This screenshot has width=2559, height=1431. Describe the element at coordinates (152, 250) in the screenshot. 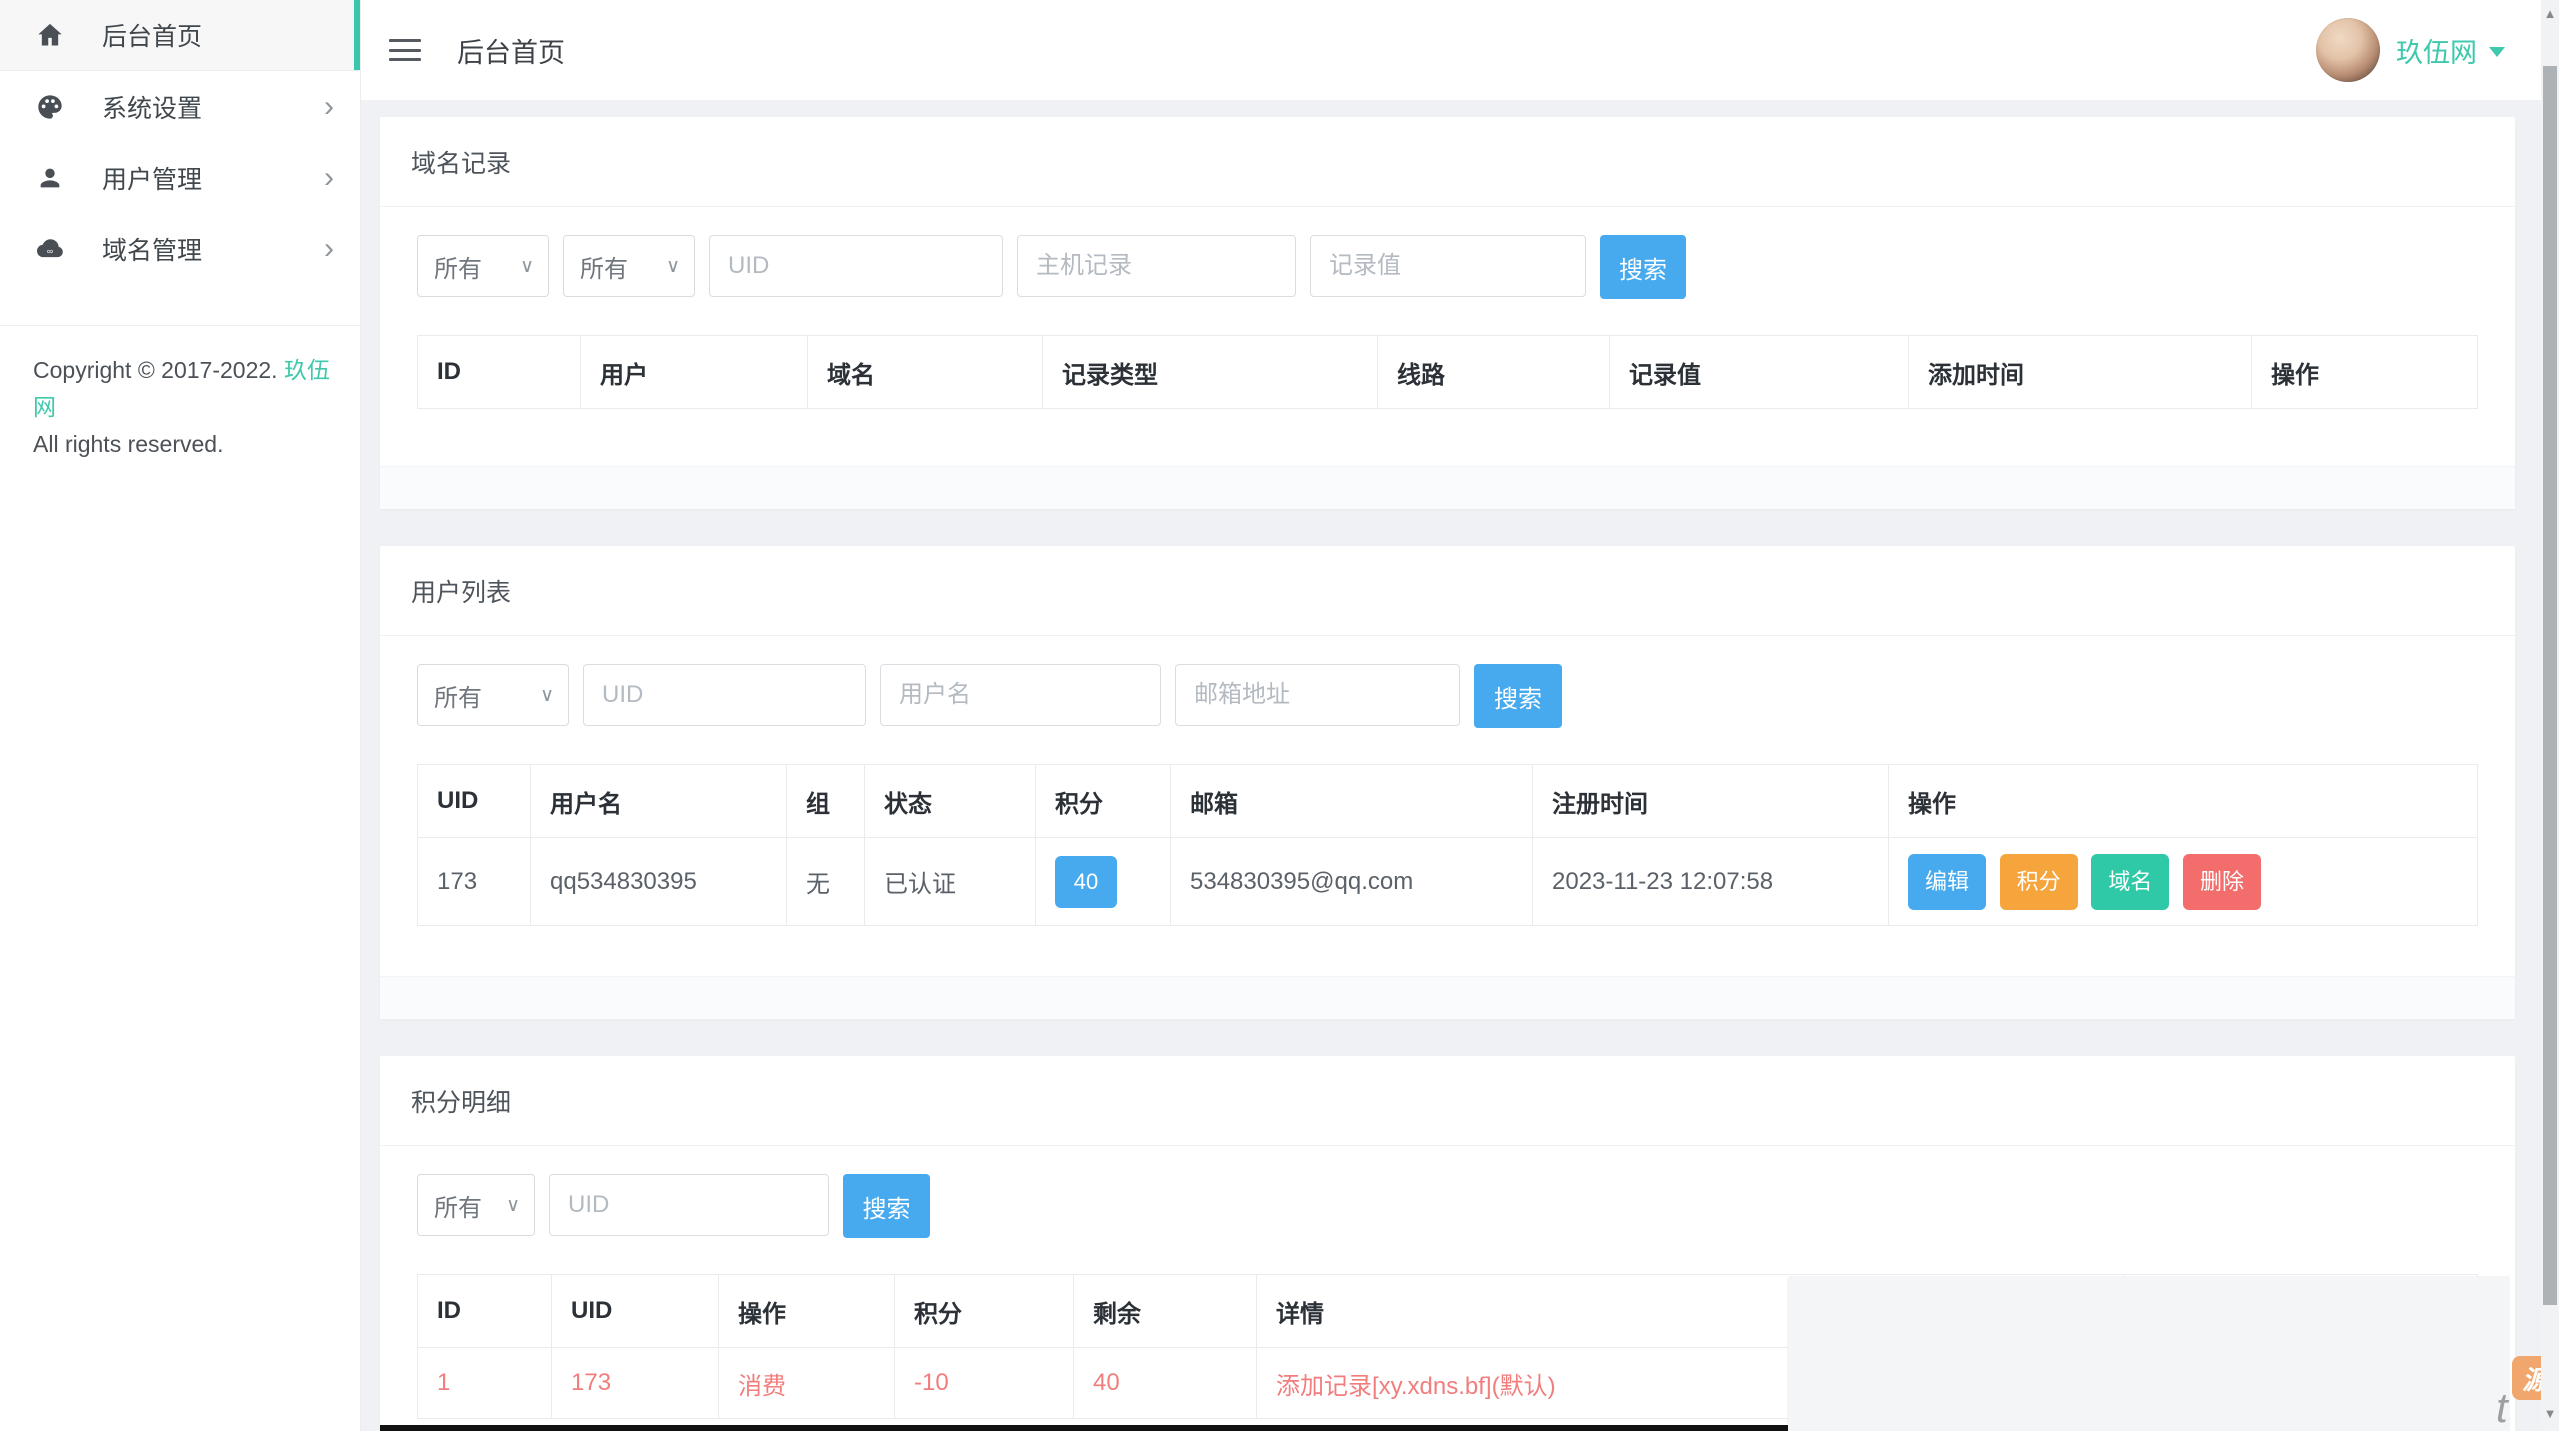

I see `sidebar-item-label: 域名管理` at that location.